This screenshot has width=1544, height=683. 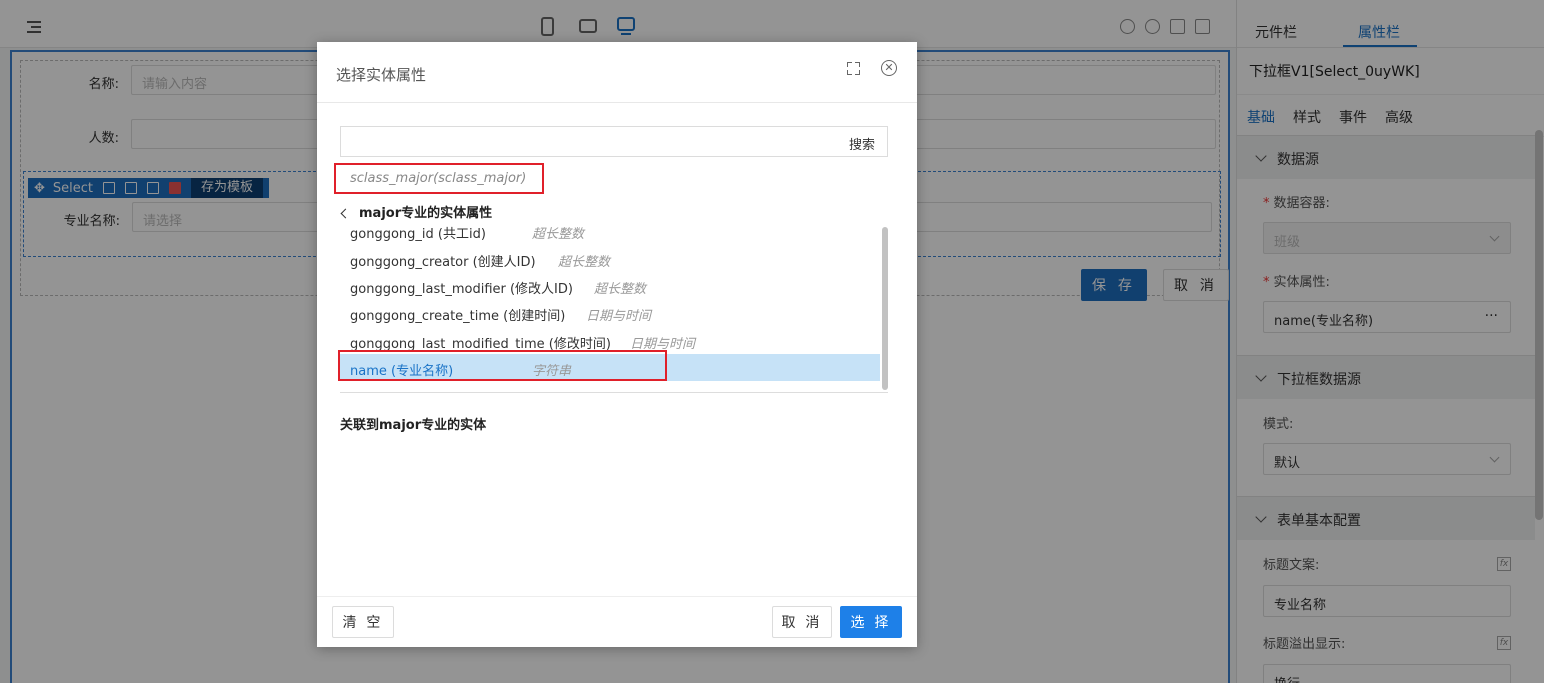 What do you see at coordinates (862, 143) in the screenshot?
I see `search-button: 搜索` at bounding box center [862, 143].